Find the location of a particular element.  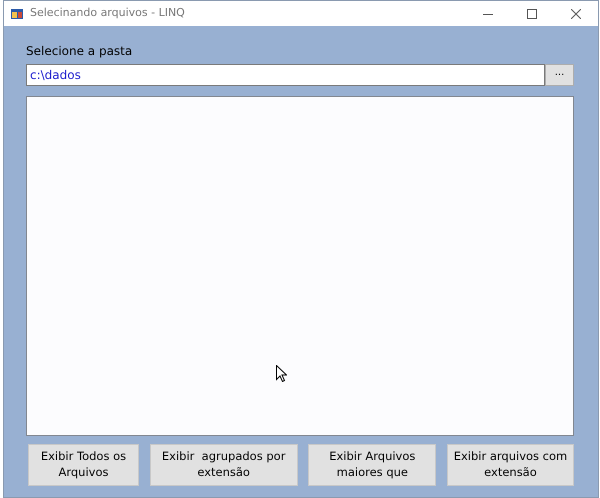

action-button: Exibir agrupados por extensão is located at coordinates (224, 465).